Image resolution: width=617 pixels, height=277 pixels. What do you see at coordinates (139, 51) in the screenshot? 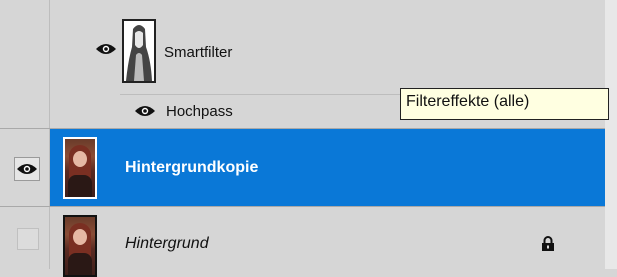
I see `filter-mask-thumbnail` at bounding box center [139, 51].